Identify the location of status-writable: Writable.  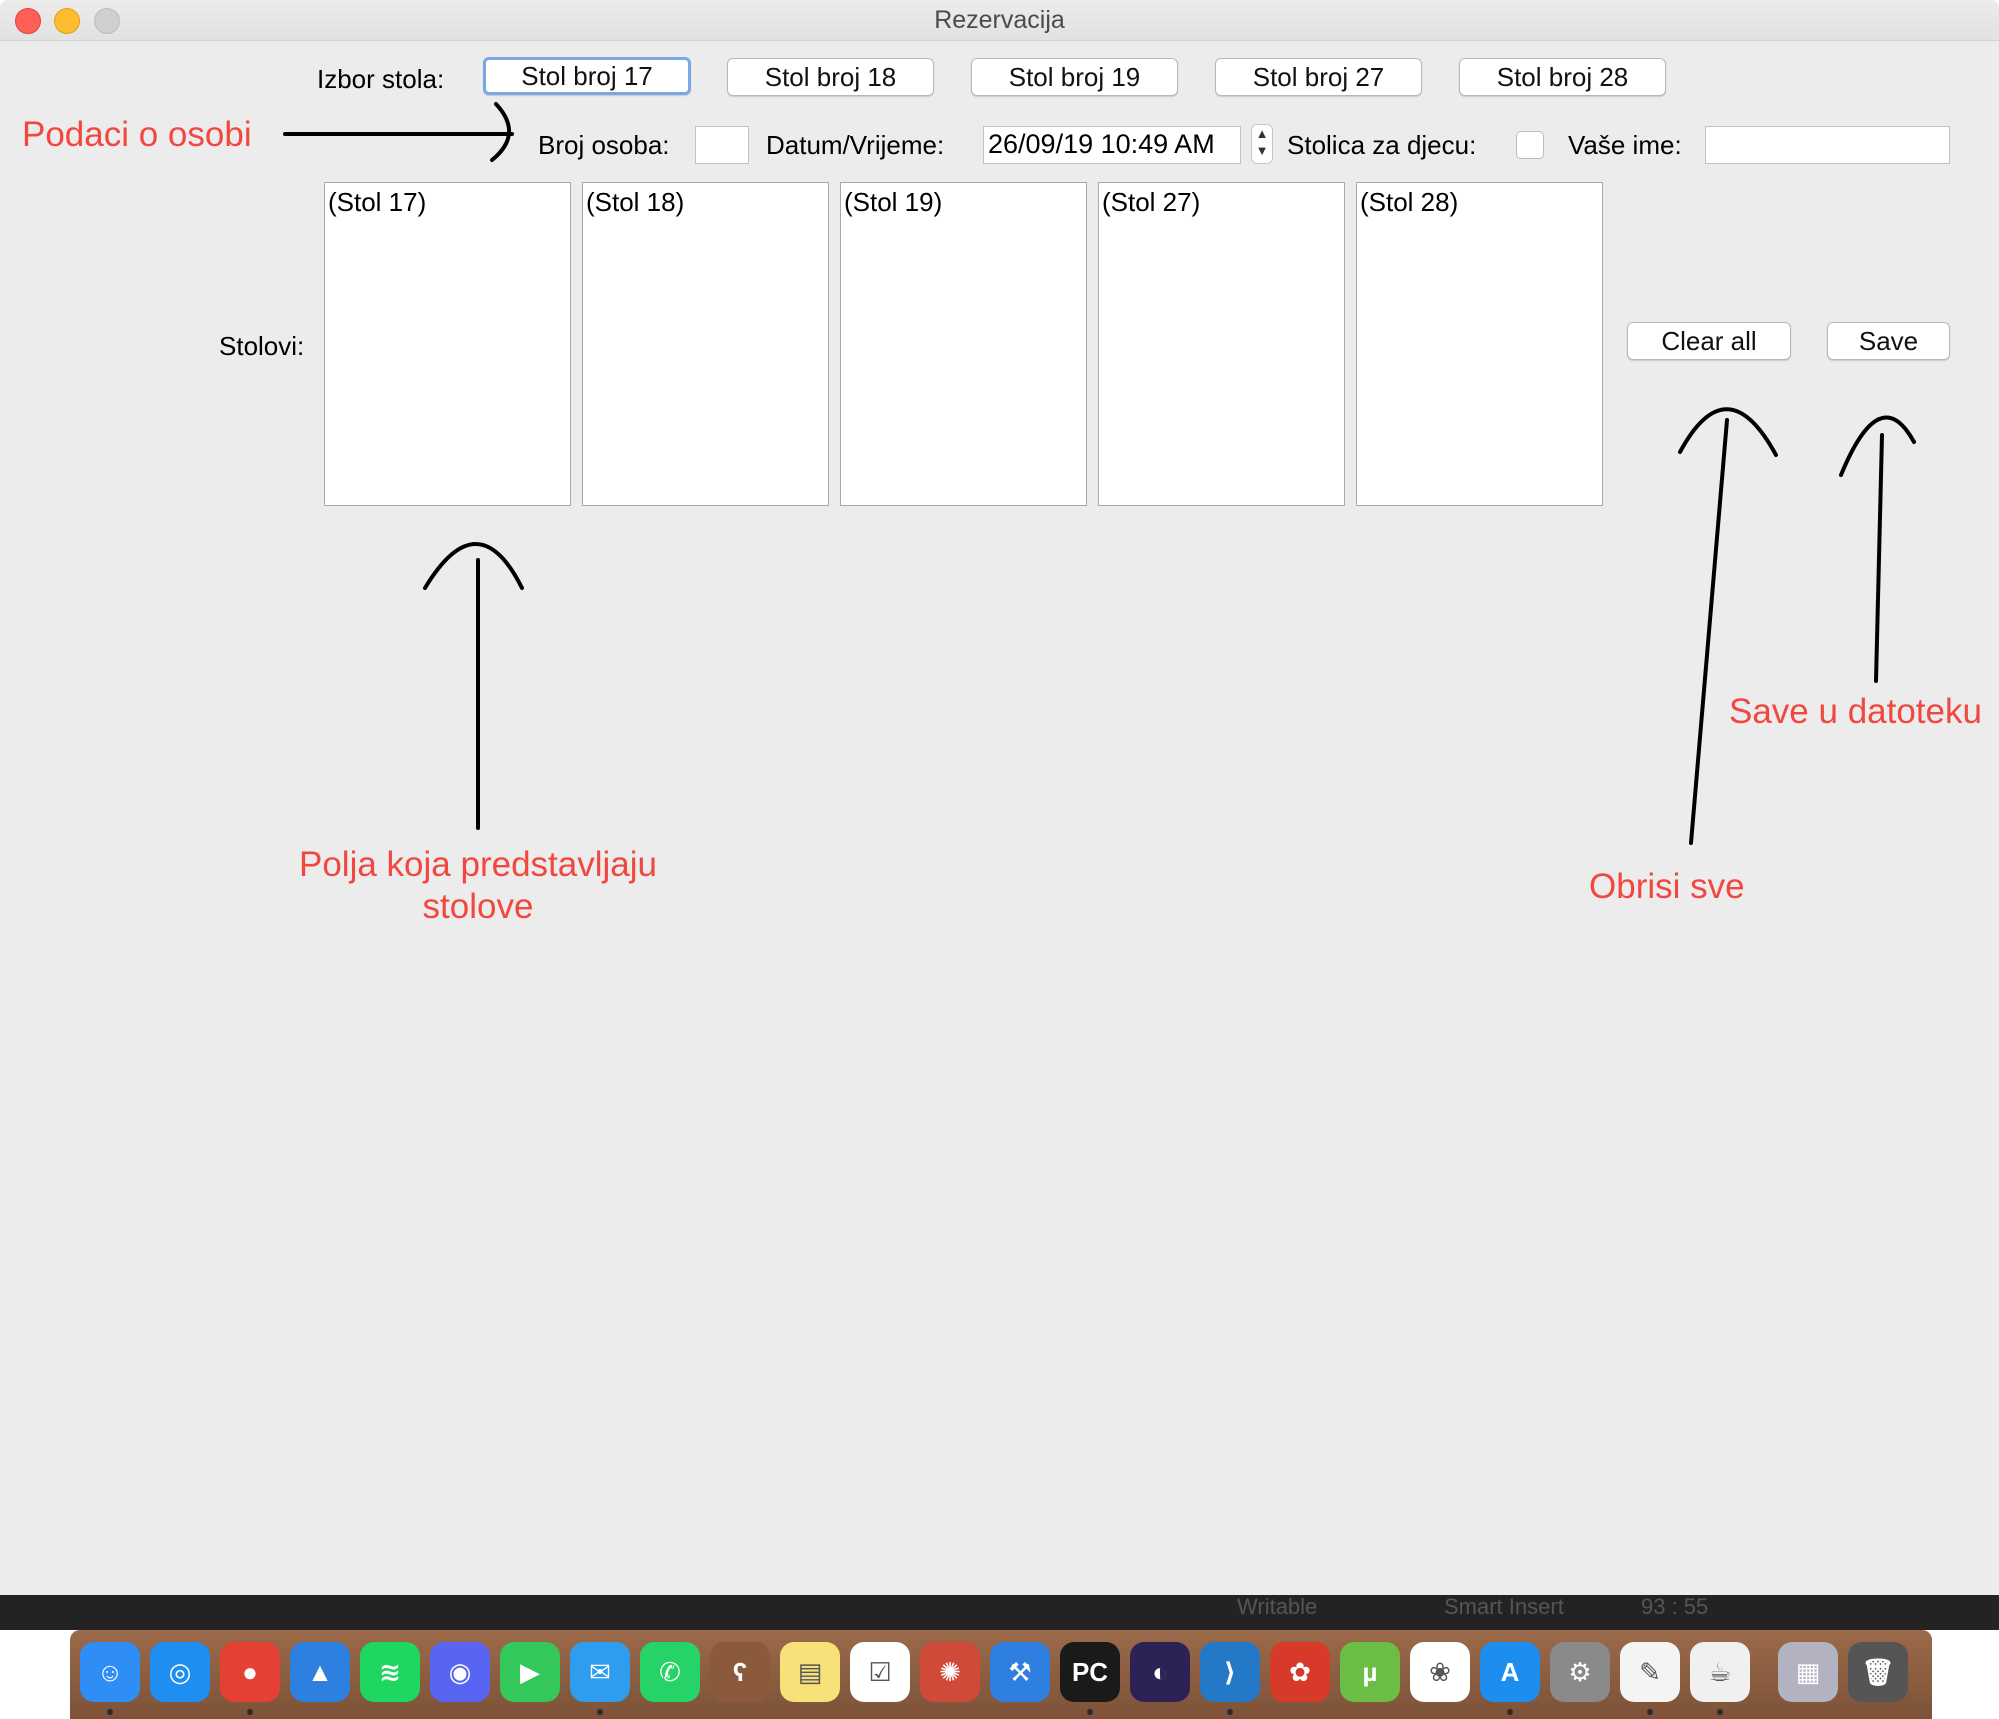
(1277, 1606).